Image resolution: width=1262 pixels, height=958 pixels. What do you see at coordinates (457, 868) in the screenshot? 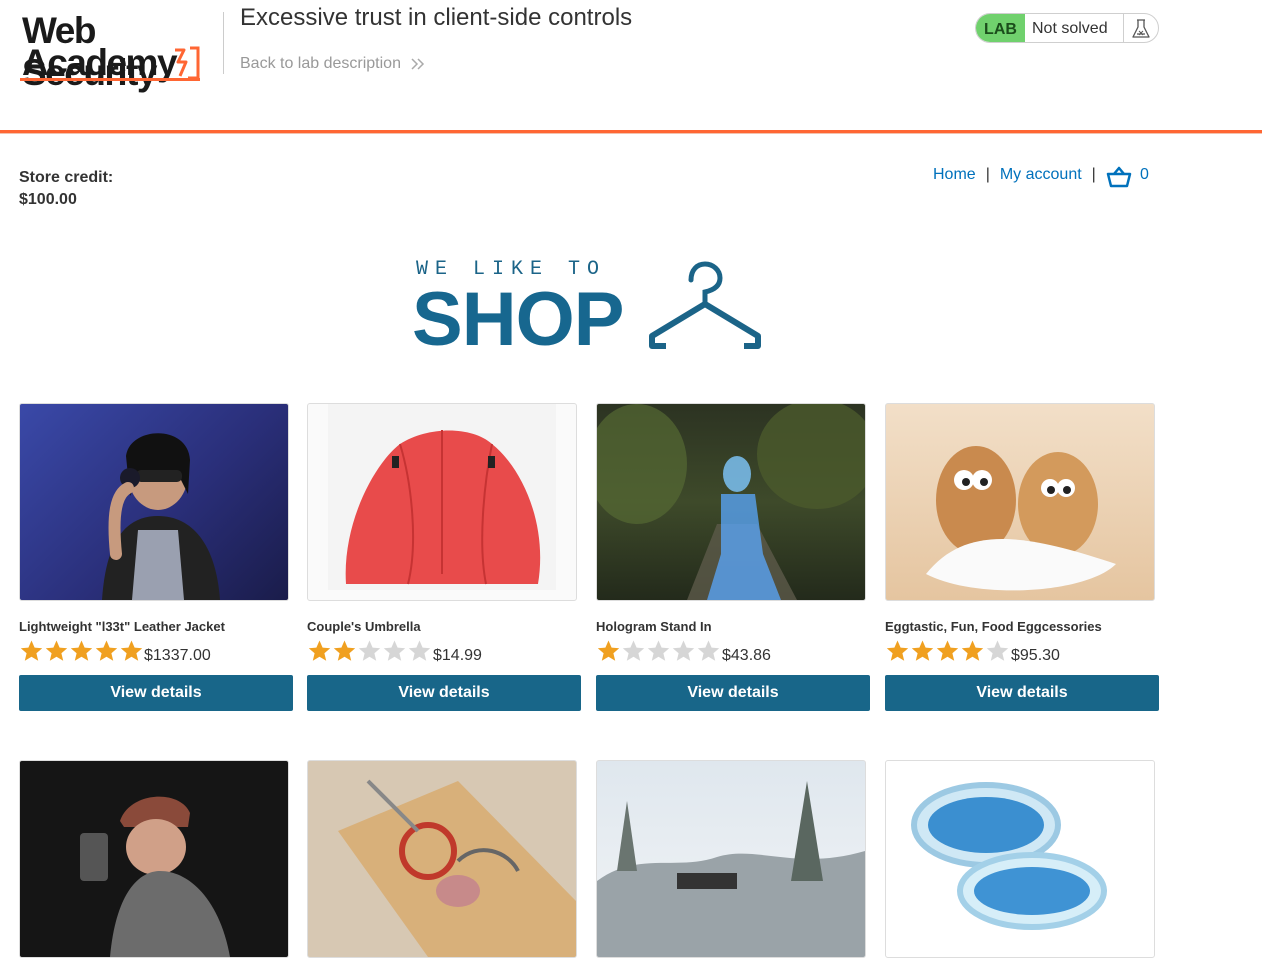
I see `mousetrap-photo-icon` at bounding box center [457, 868].